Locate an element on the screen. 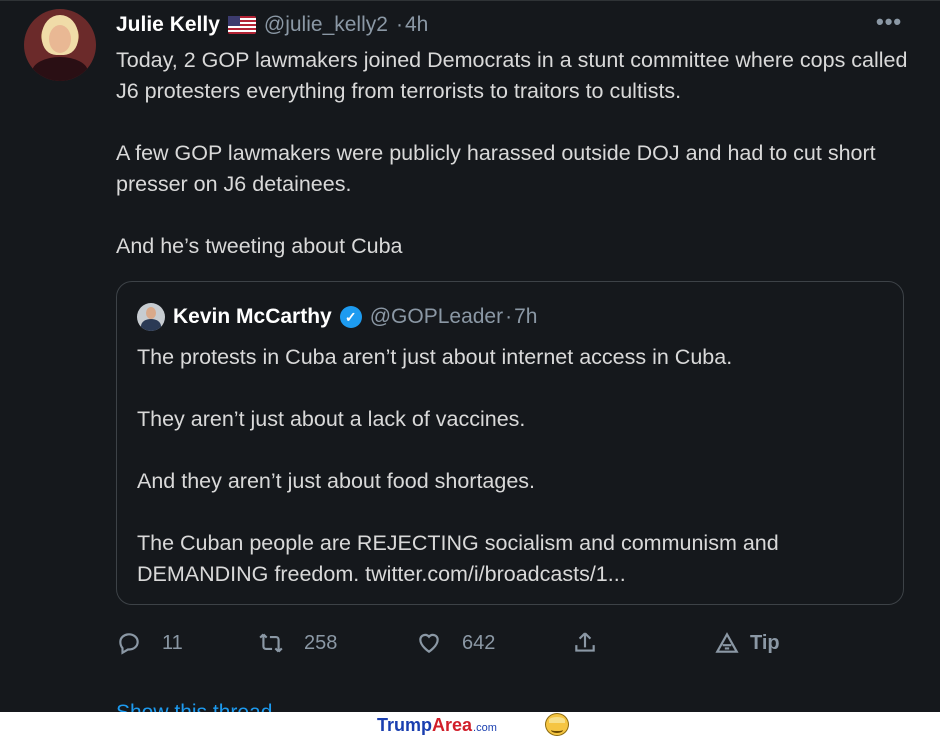 Image resolution: width=940 pixels, height=737 pixels. watermark-part-2: Area is located at coordinates (452, 725).